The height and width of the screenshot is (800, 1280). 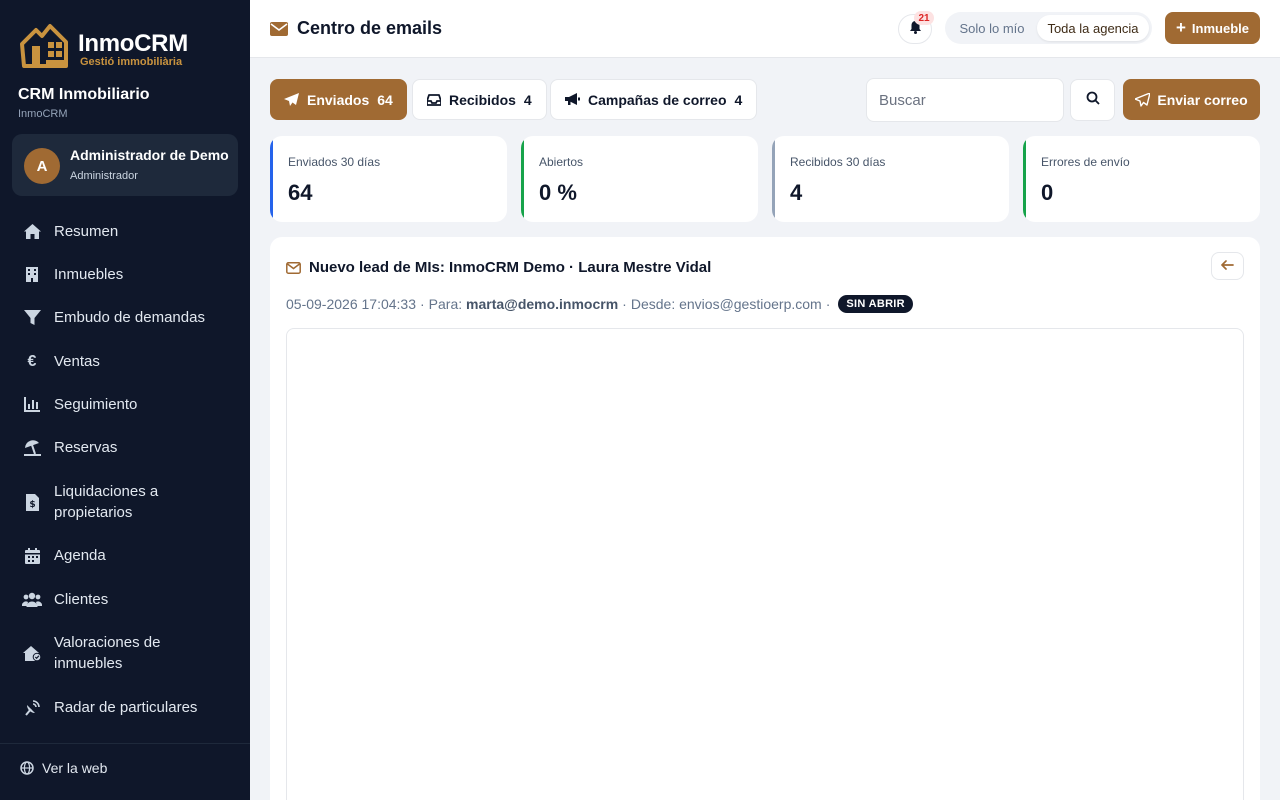 What do you see at coordinates (127, 555) in the screenshot?
I see `sidebar-item-agenda: Agenda` at bounding box center [127, 555].